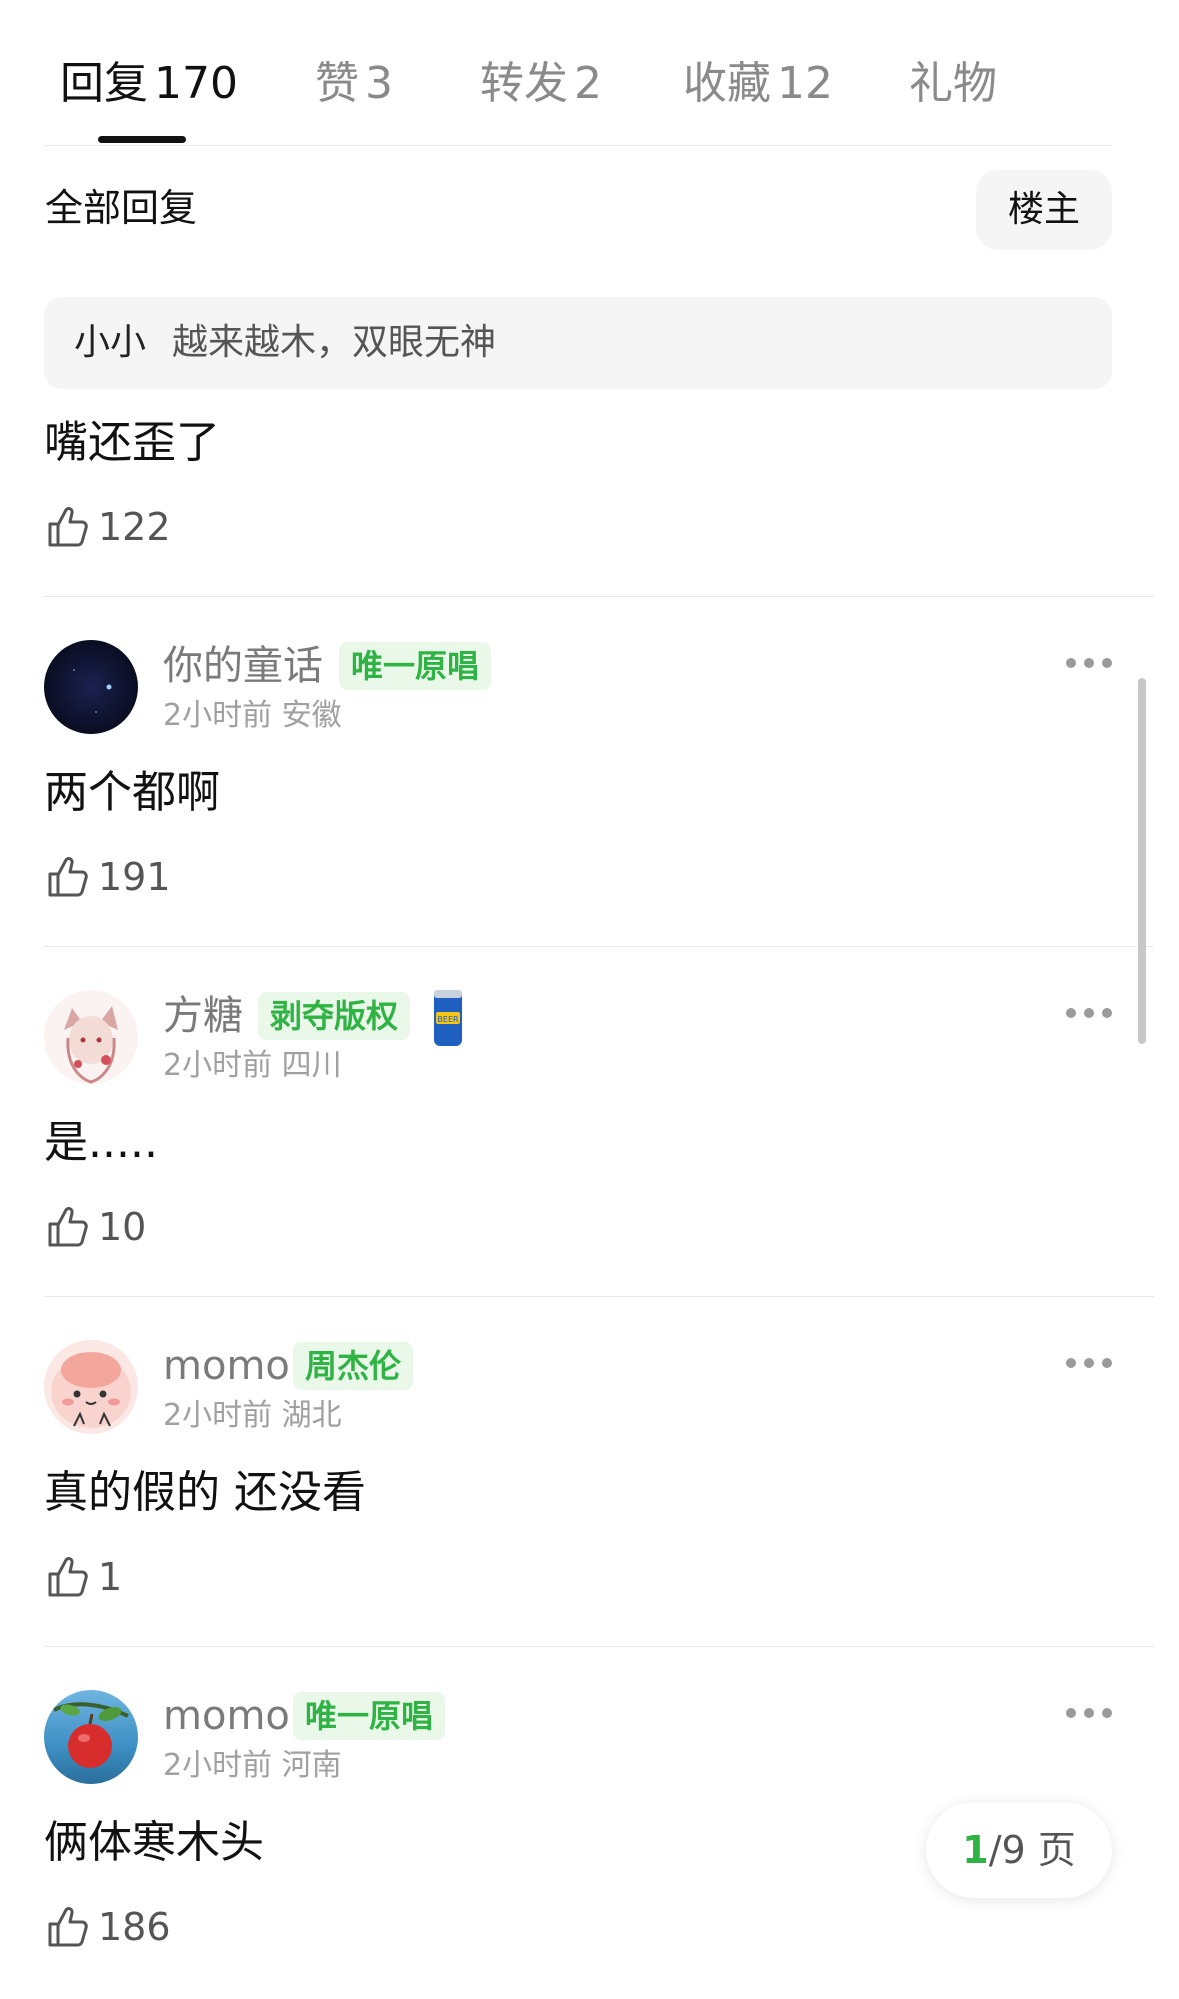  I want to click on peach-face-icon, so click(91, 1390).